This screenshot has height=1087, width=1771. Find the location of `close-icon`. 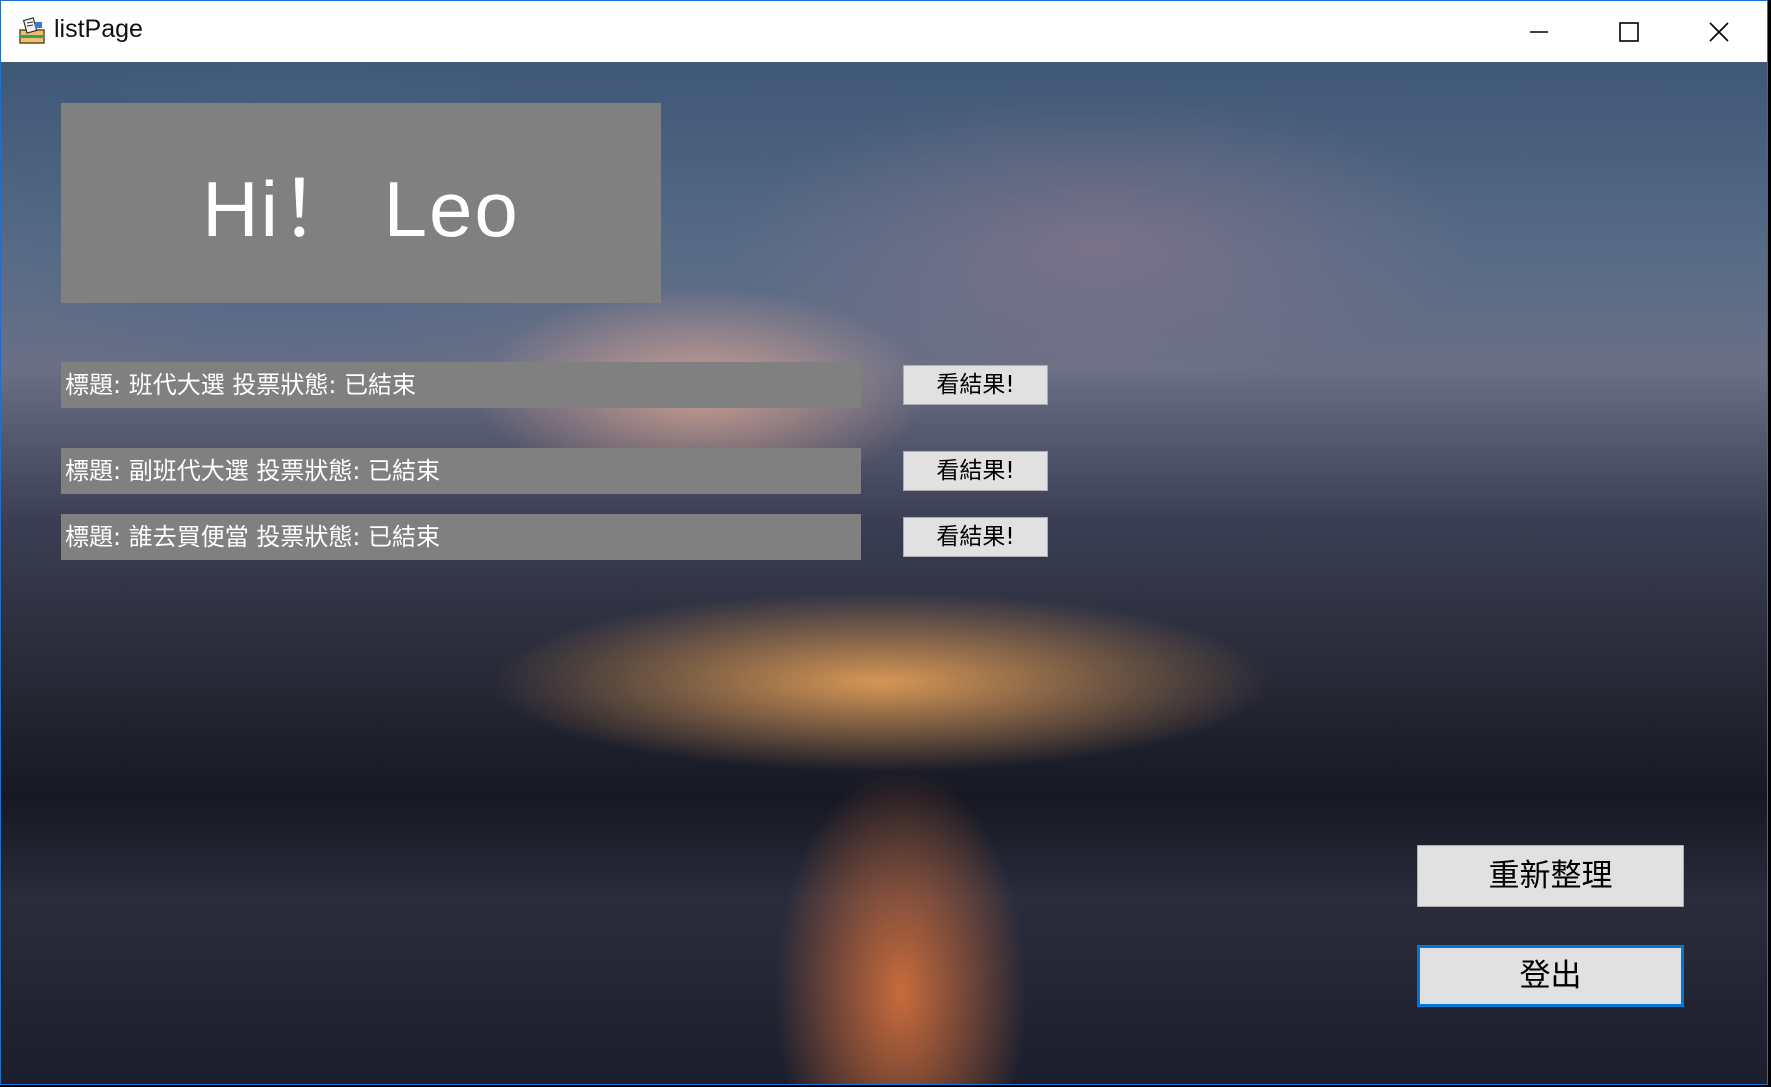

close-icon is located at coordinates (1719, 31).